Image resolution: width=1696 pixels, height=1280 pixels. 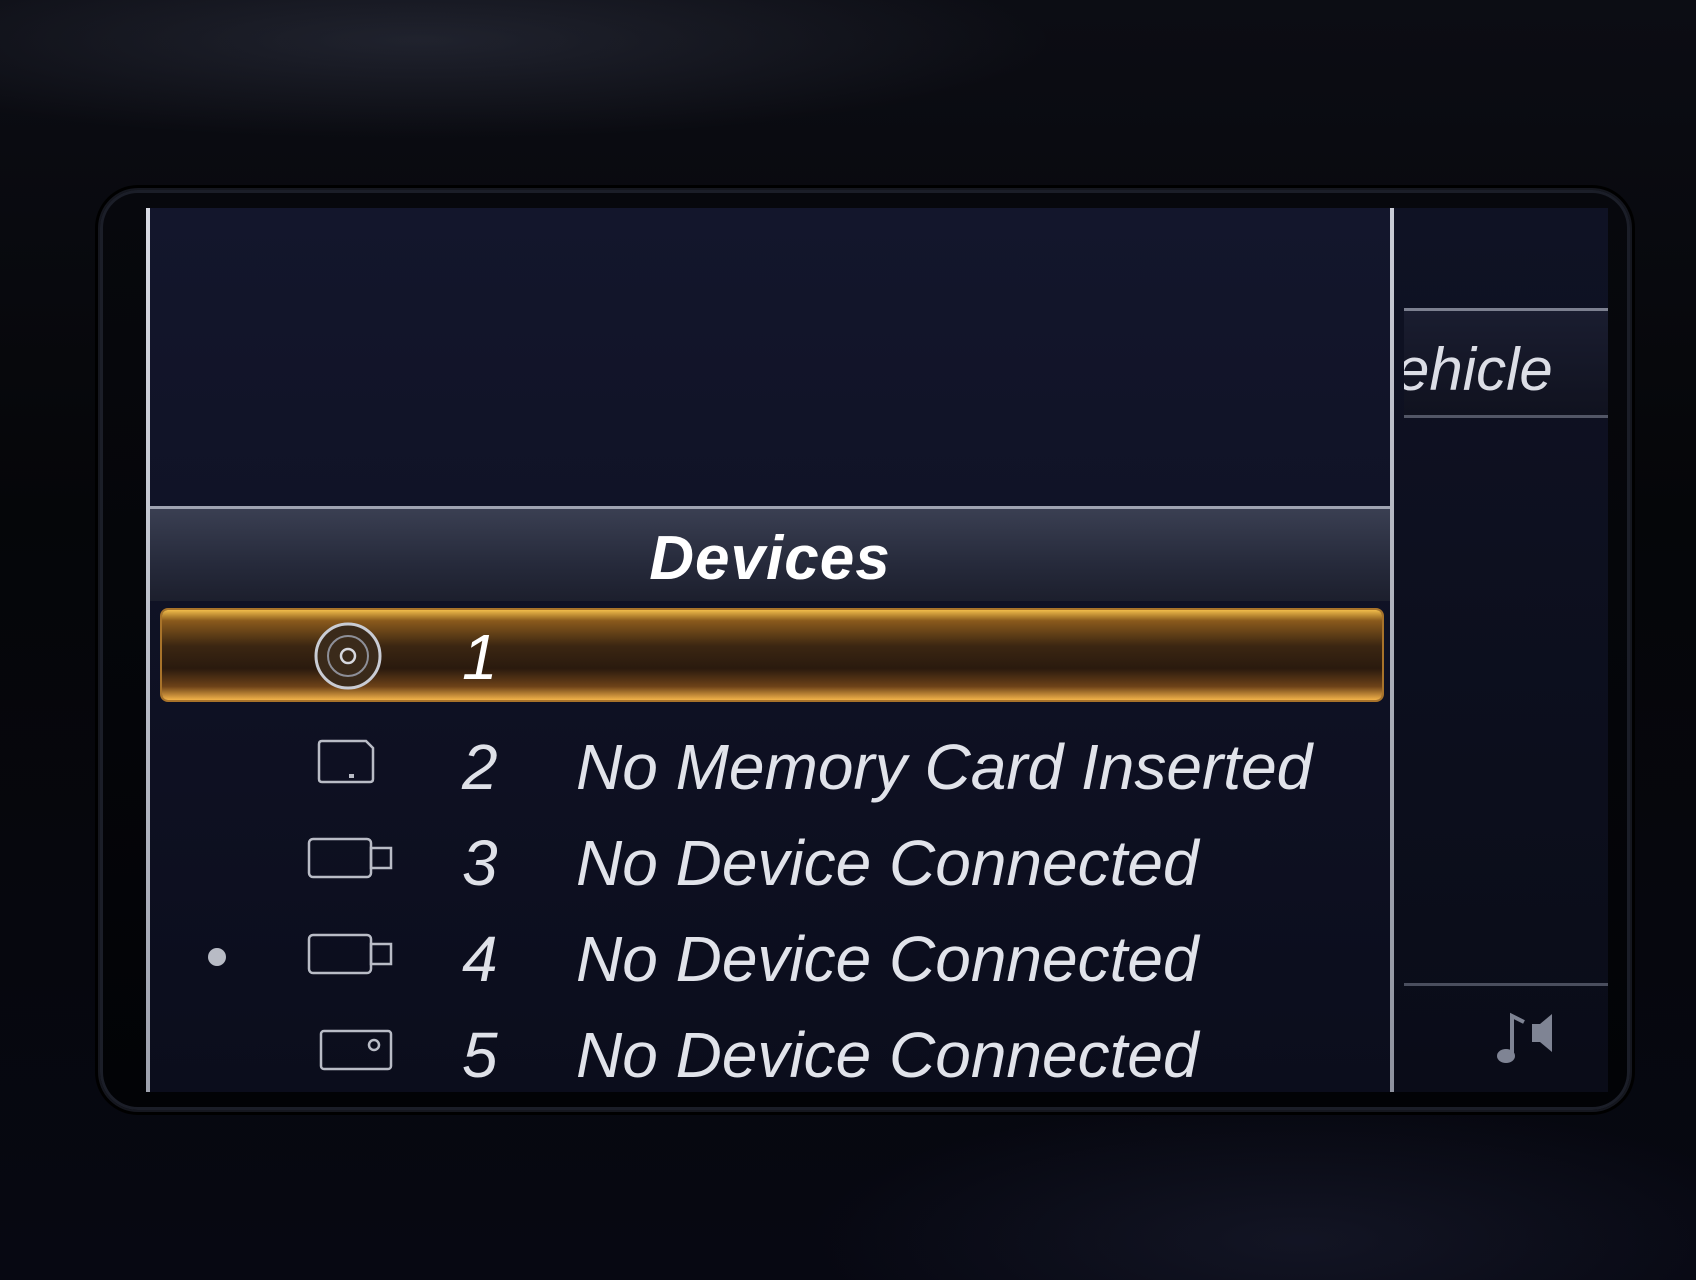 What do you see at coordinates (148, 650) in the screenshot?
I see `left-edge-divider` at bounding box center [148, 650].